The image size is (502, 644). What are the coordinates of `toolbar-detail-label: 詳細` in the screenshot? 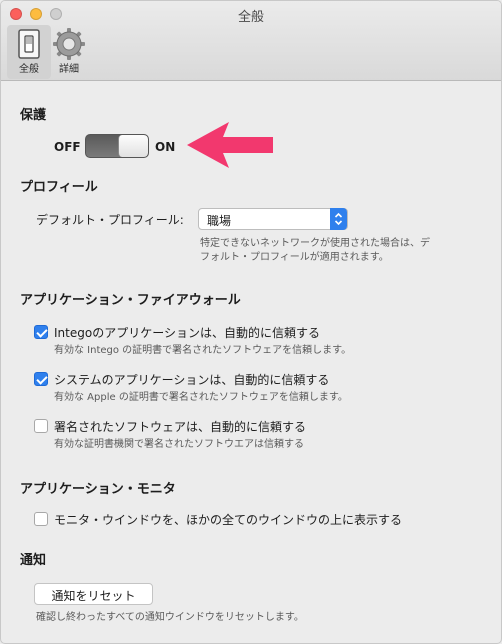 It's located at (69, 69).